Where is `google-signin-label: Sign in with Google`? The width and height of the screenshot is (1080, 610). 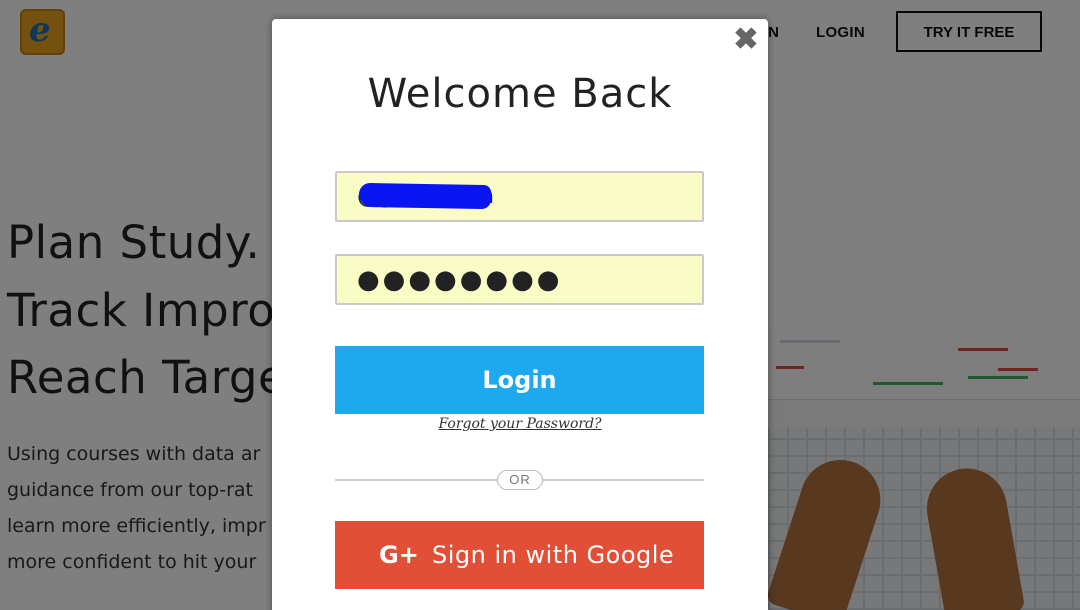 google-signin-label: Sign in with Google is located at coordinates (553, 555).